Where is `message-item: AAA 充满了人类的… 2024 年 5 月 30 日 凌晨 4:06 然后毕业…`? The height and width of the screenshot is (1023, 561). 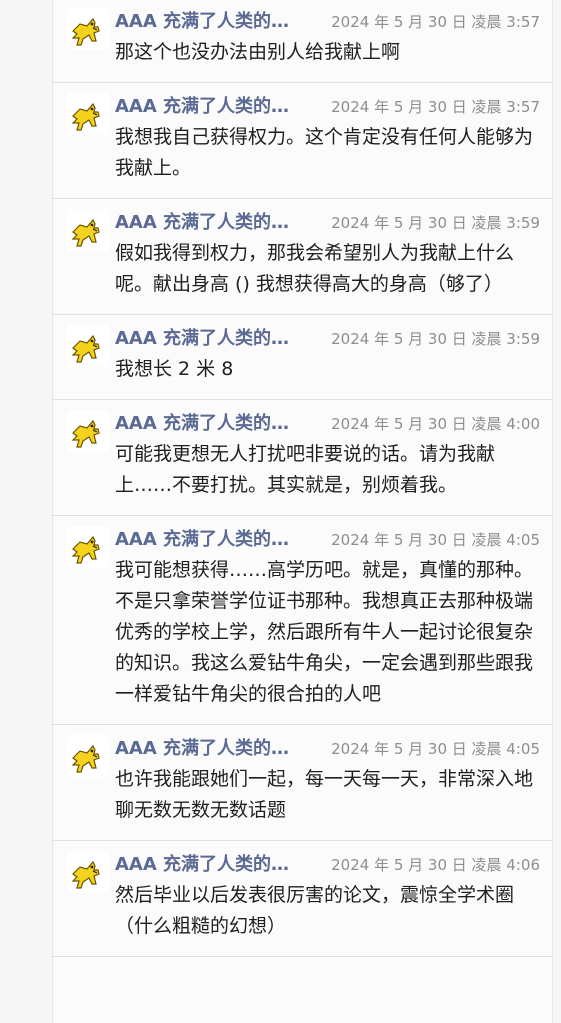
message-item: AAA 充满了人类的… 2024 年 5 月 30 日 凌晨 4:06 然后毕业… is located at coordinates (302, 899).